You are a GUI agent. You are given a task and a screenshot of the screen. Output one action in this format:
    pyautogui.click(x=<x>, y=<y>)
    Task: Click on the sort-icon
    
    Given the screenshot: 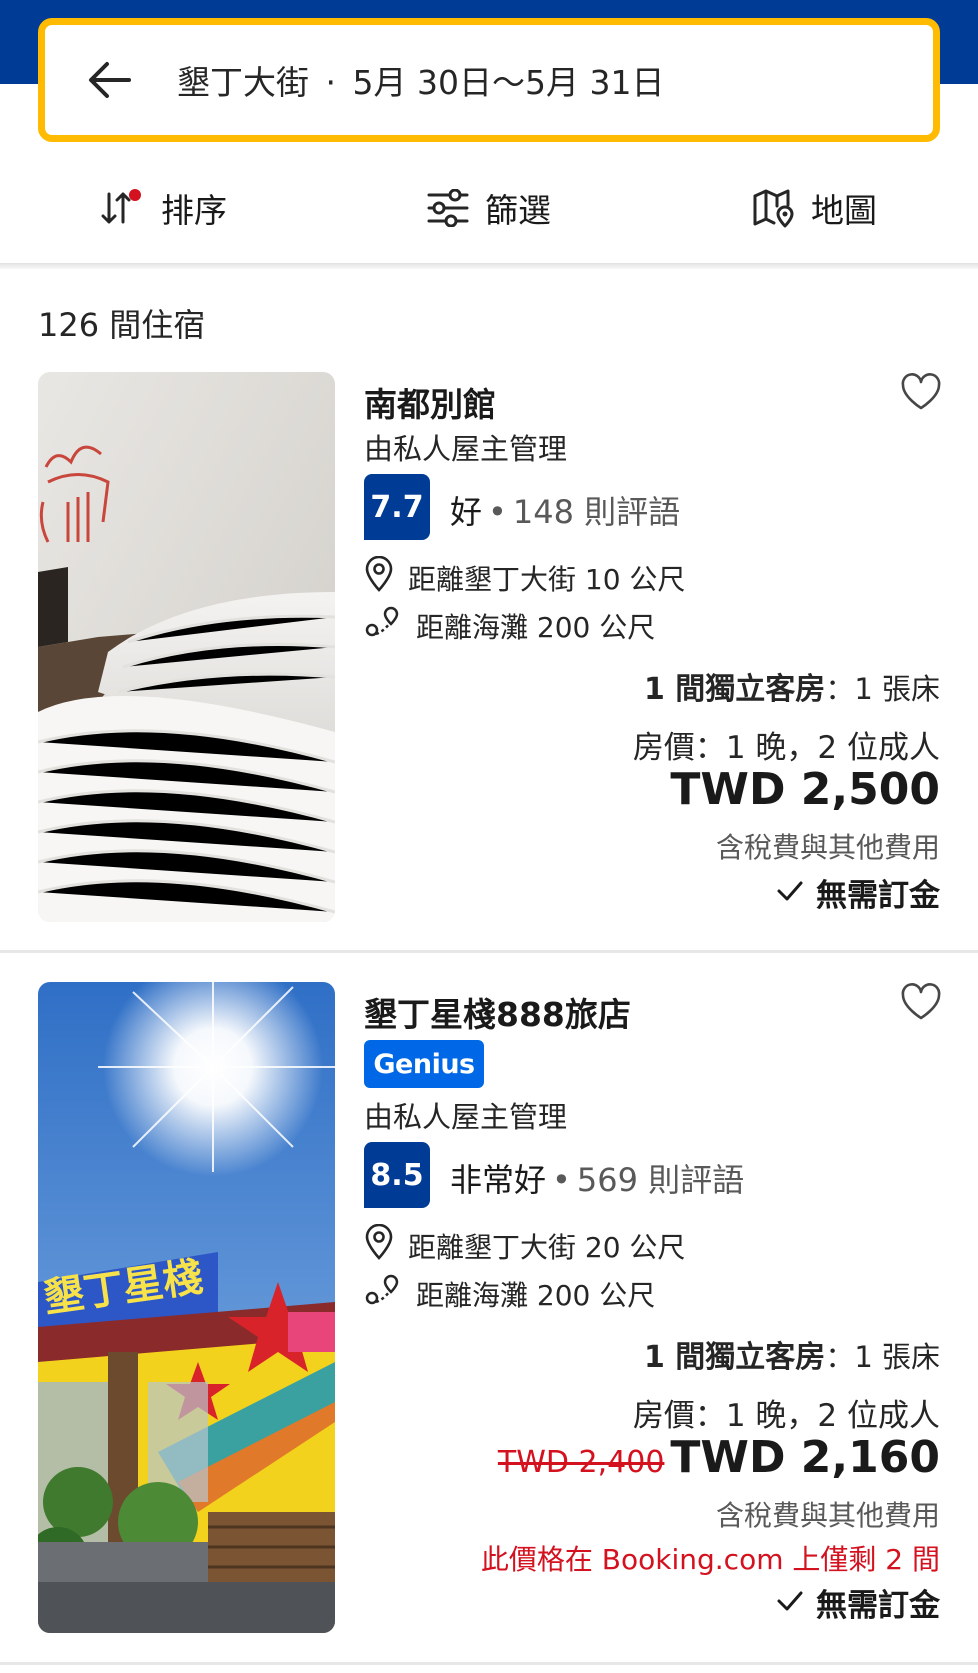 What is the action you would take?
    pyautogui.click(x=122, y=208)
    